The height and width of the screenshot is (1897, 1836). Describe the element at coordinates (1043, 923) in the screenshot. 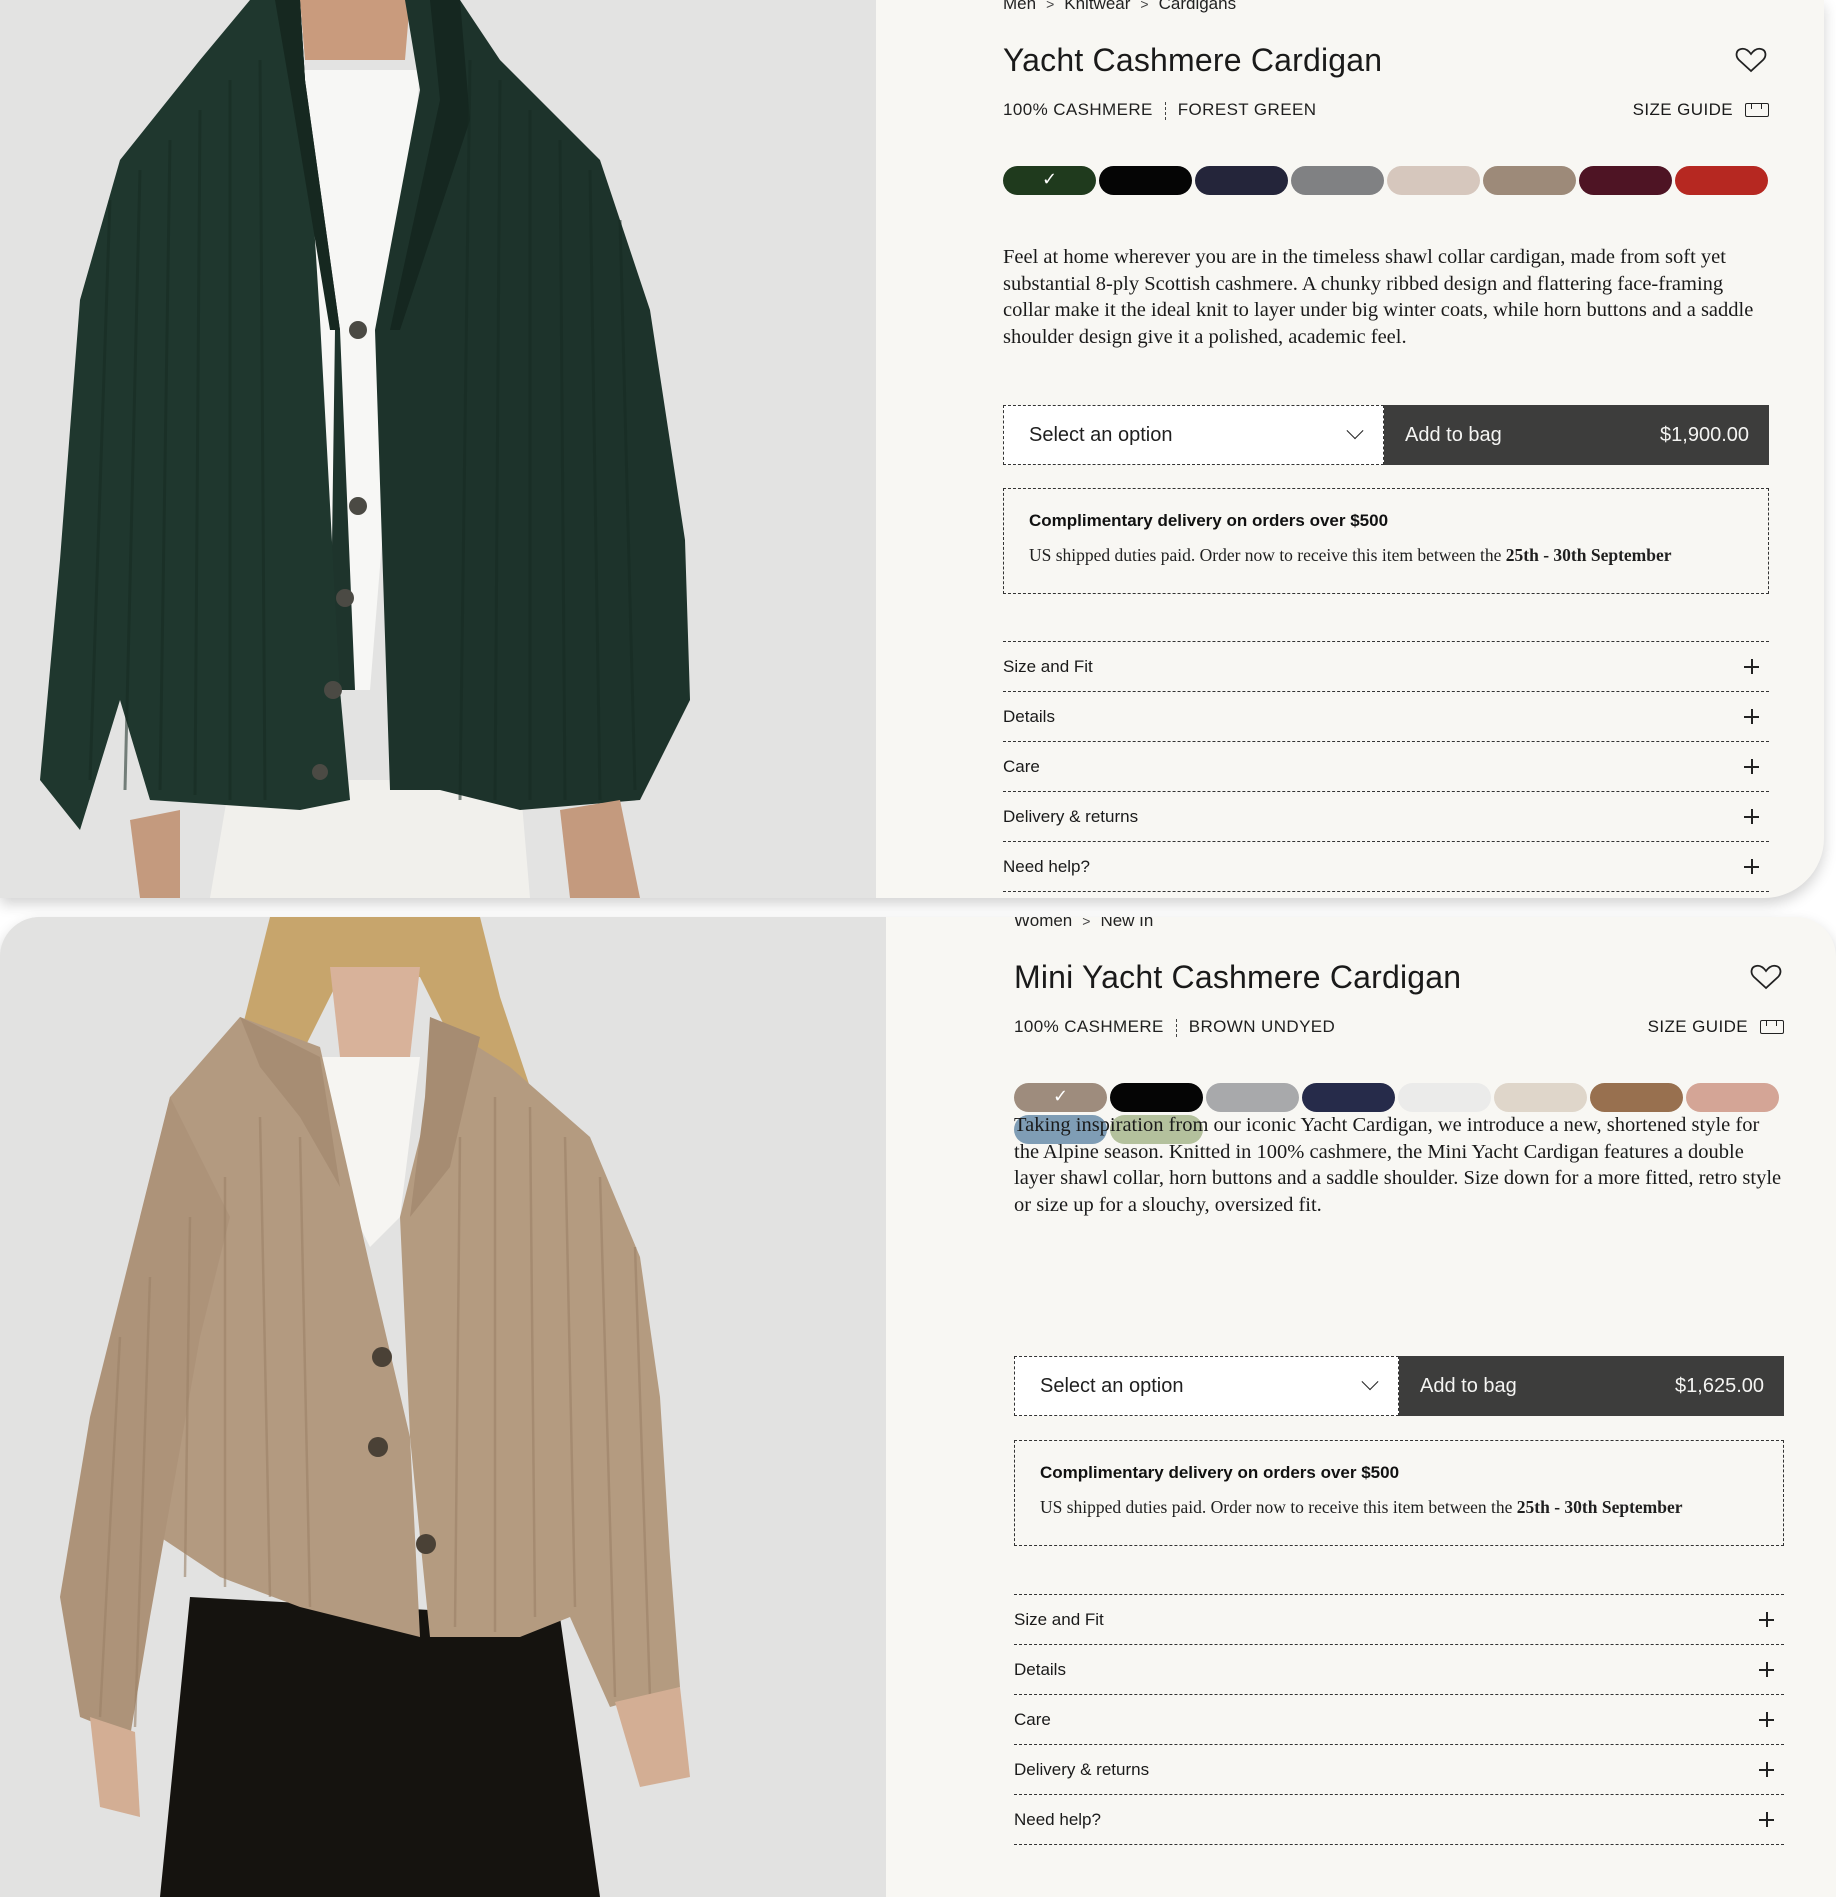

I see `breadcrumb-link: Women` at that location.